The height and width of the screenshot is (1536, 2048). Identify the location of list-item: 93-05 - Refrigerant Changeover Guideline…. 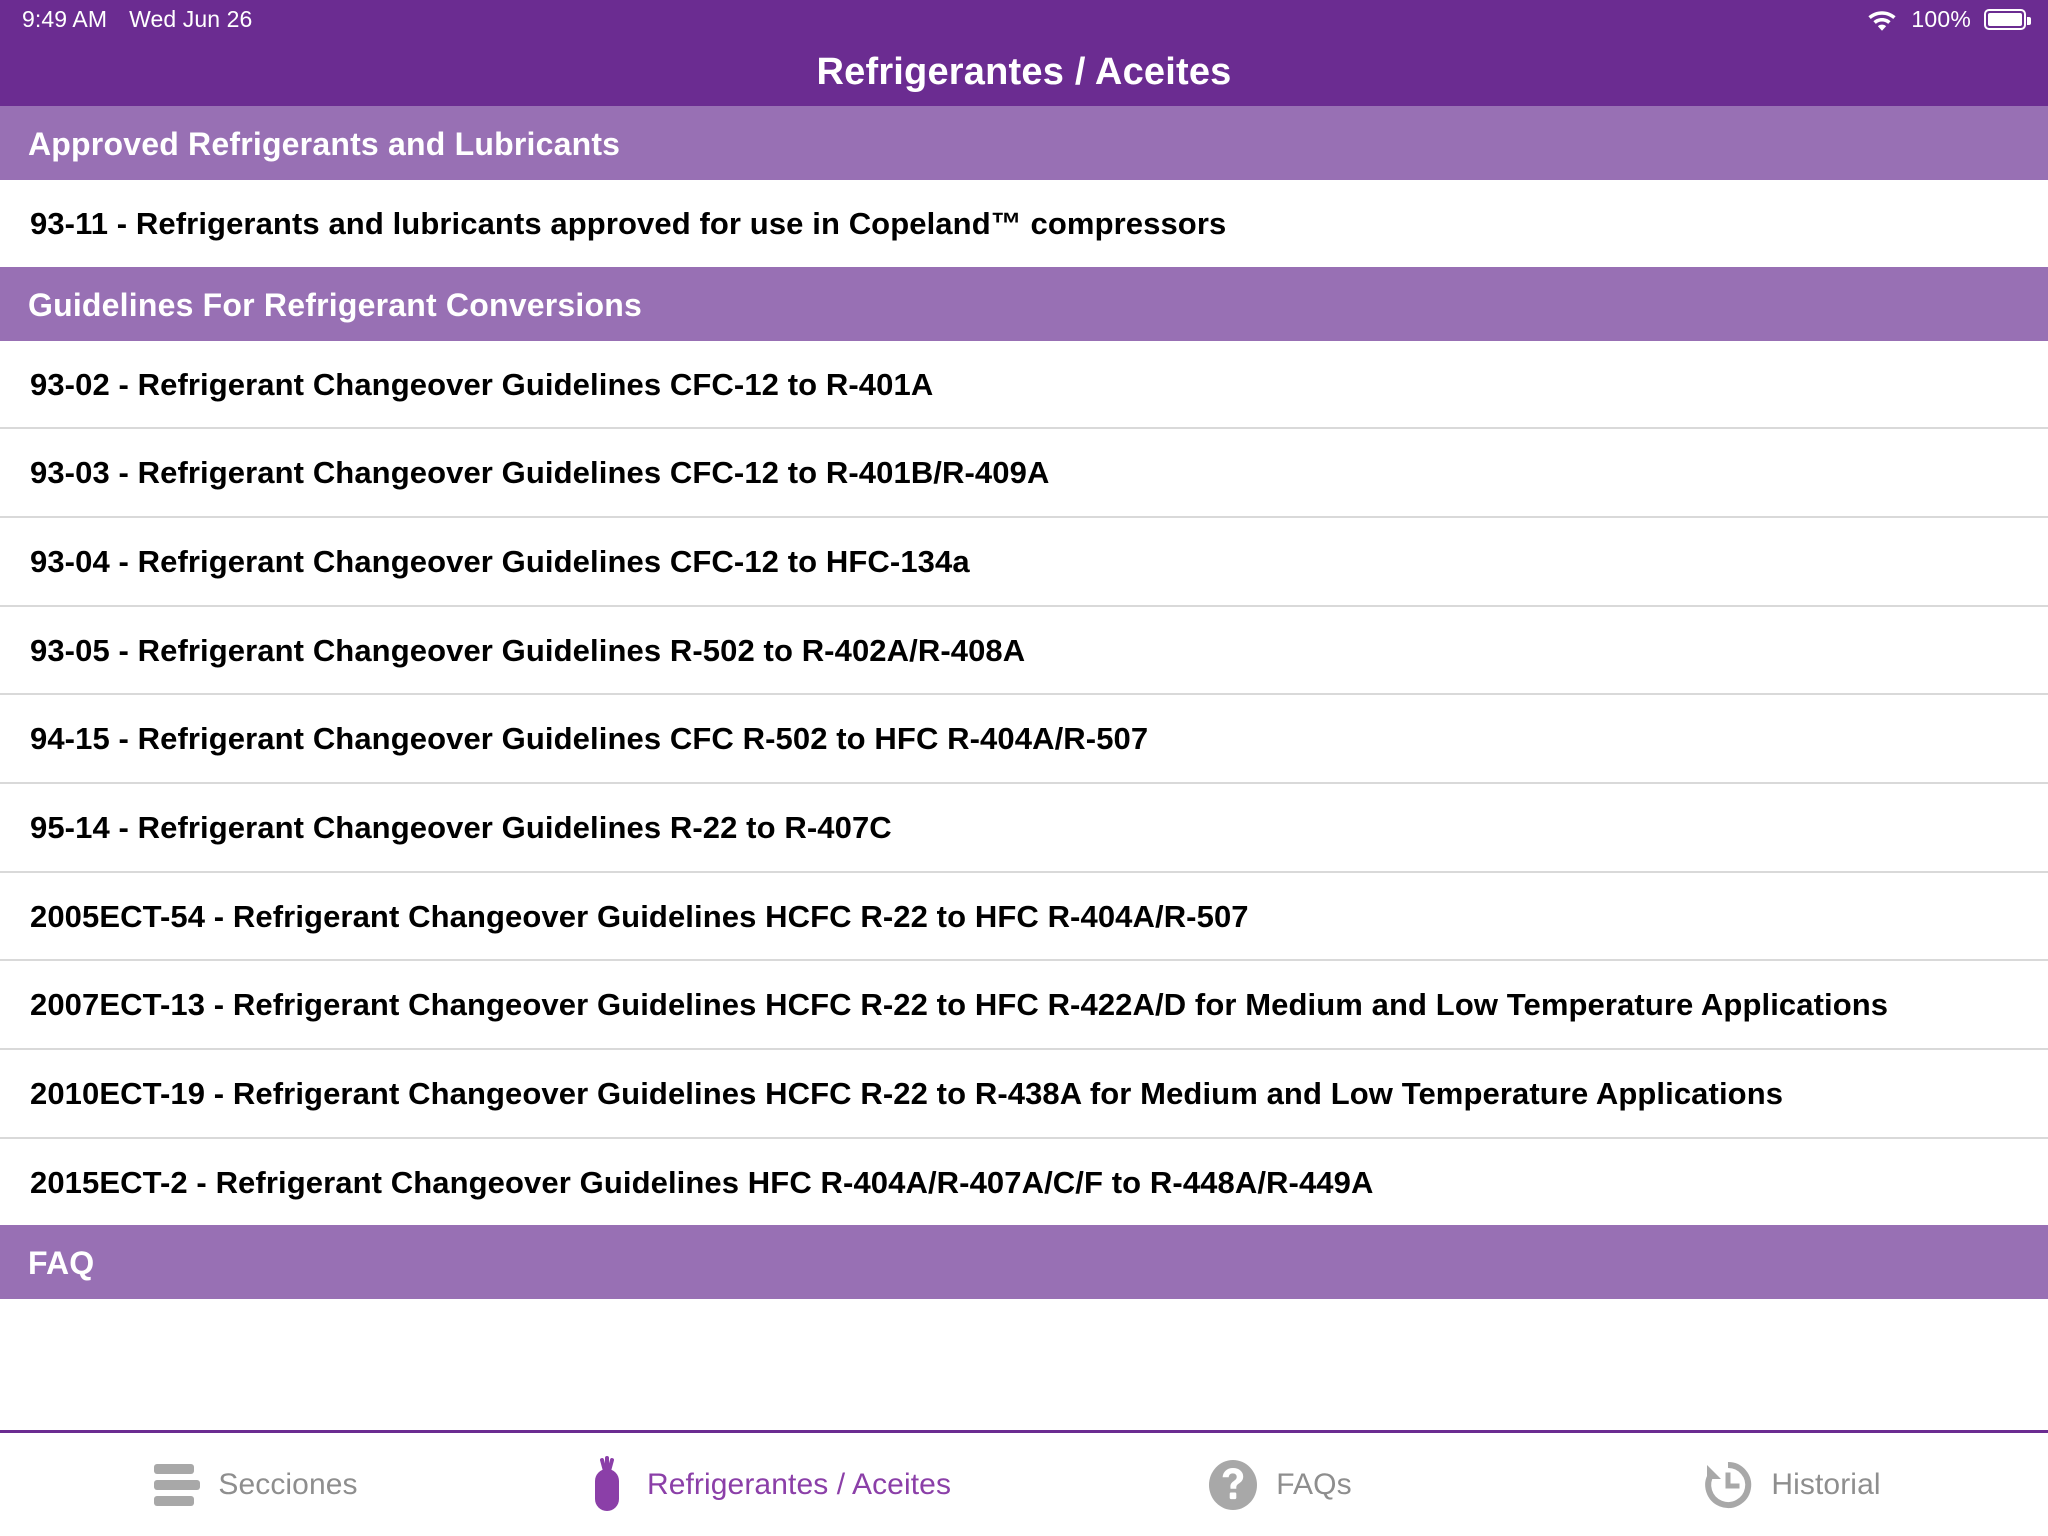
(1024, 651).